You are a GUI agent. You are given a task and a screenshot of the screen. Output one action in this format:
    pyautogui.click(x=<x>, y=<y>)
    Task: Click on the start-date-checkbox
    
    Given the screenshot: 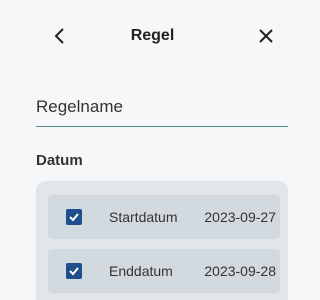 What is the action you would take?
    pyautogui.click(x=74, y=217)
    